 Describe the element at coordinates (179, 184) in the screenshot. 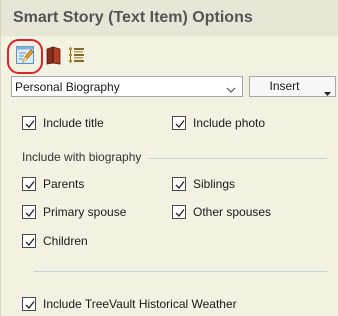

I see `siblings-checkbox` at that location.